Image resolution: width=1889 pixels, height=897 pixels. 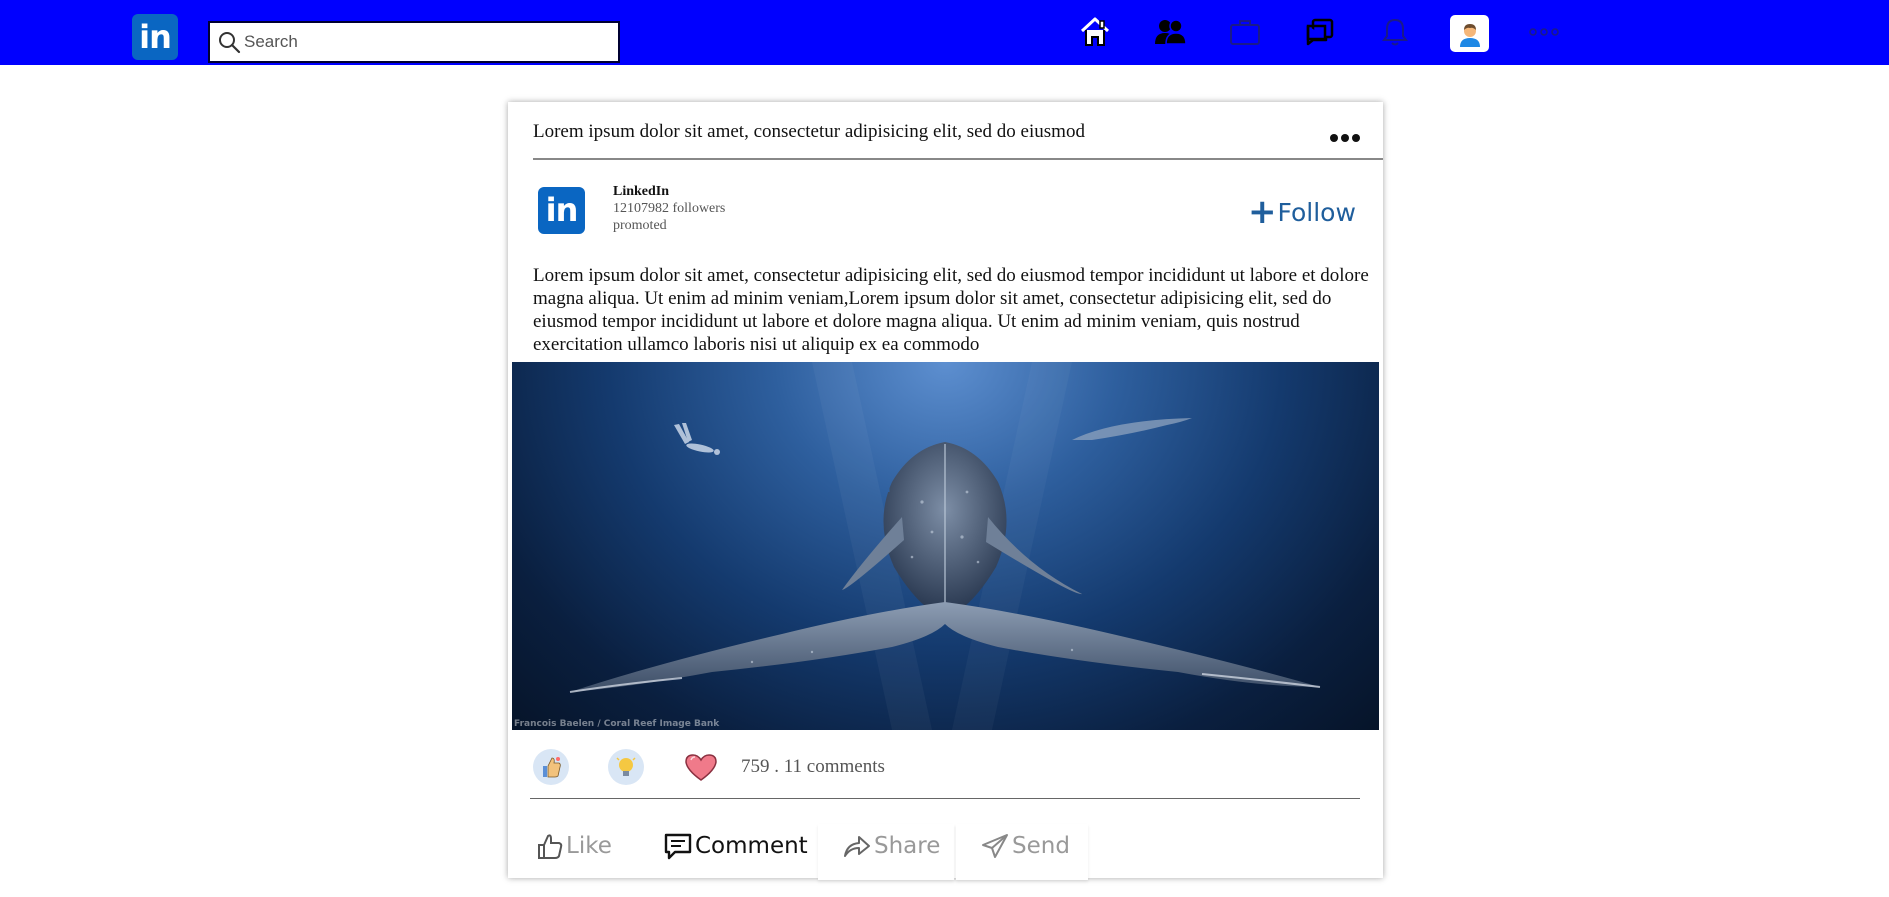 I want to click on send-icon, so click(x=995, y=846).